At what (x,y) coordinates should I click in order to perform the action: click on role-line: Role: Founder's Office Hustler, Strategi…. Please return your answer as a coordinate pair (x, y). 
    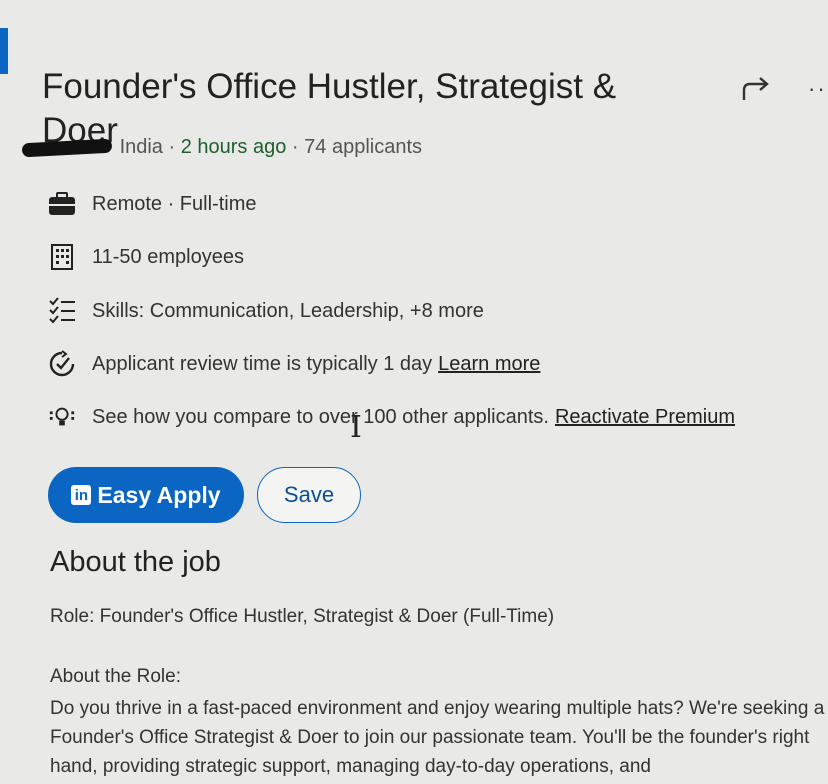
    Looking at the image, I should click on (302, 617).